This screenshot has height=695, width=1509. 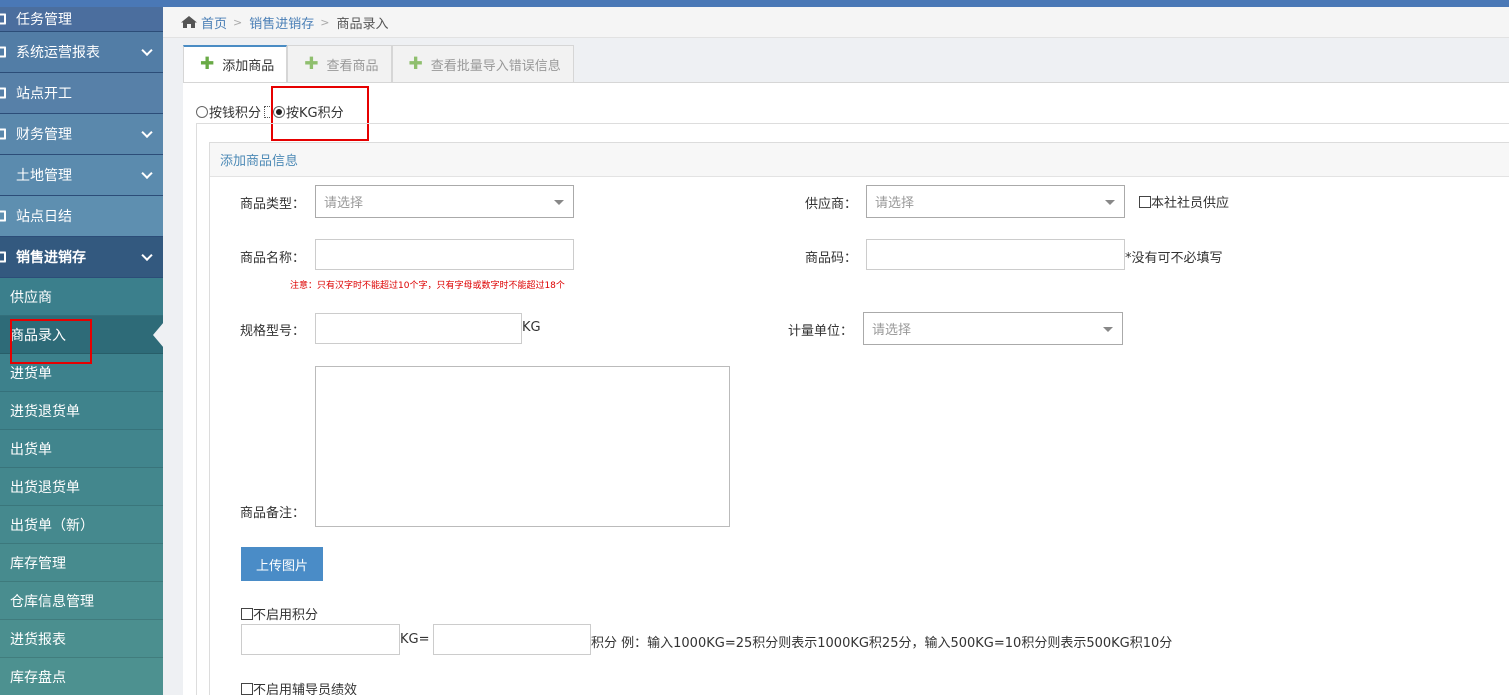 I want to click on sidebar-item-sales-inventory: 销售进销存, so click(x=81, y=257).